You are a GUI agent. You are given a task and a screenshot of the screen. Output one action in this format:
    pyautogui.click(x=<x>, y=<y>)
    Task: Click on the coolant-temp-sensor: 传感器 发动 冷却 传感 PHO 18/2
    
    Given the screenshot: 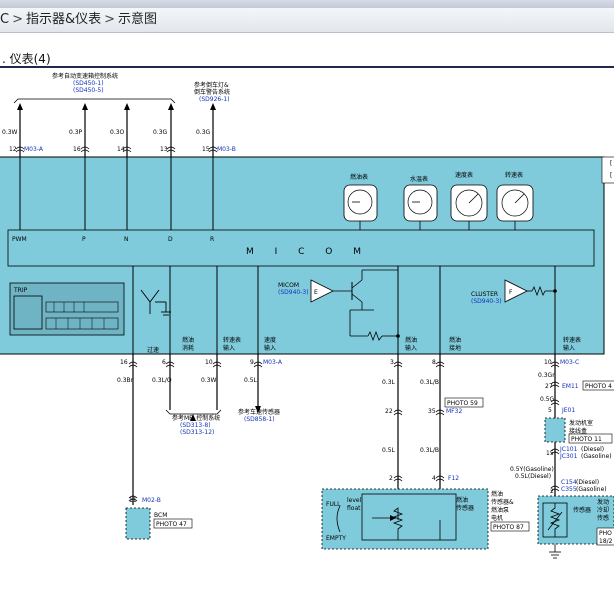 What is the action you would take?
    pyautogui.click(x=575, y=527)
    